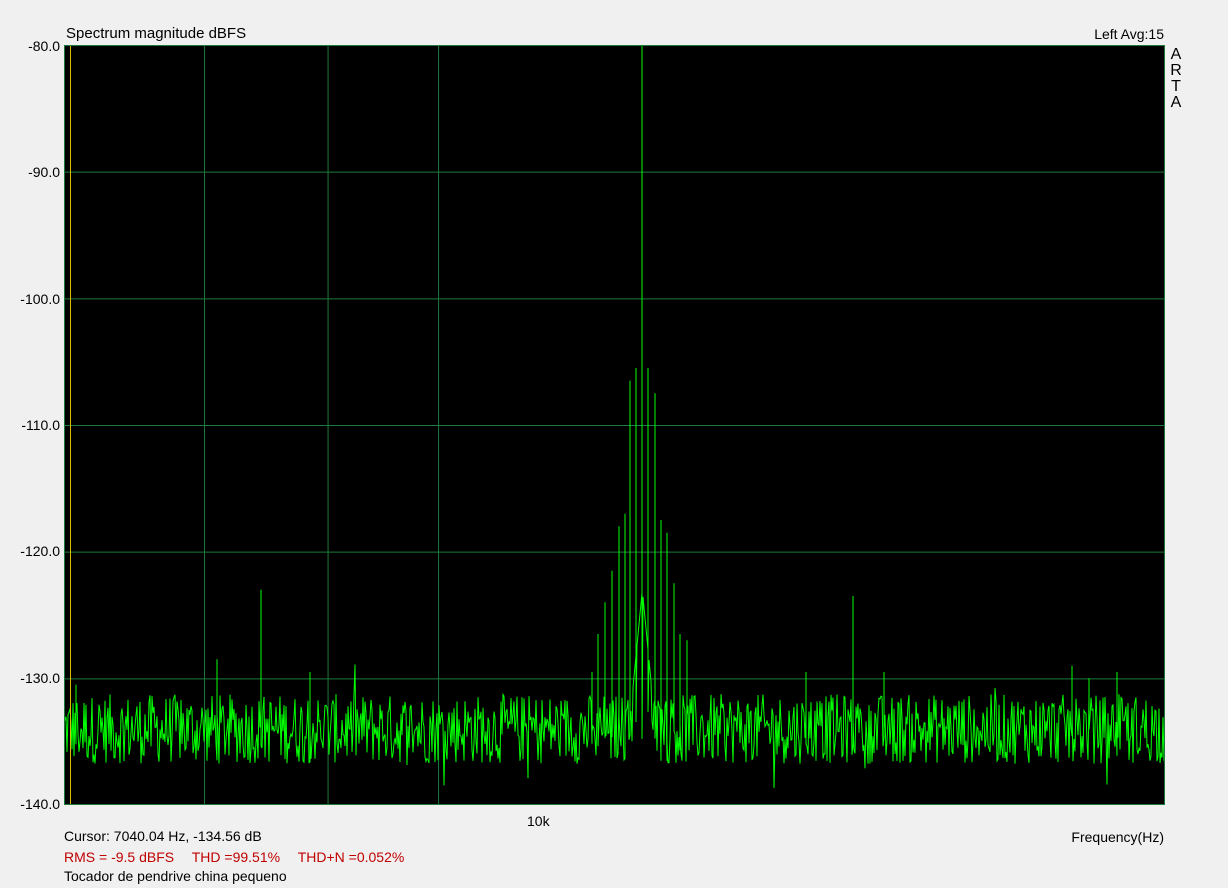  I want to click on x-tick-label: 10k, so click(538, 821).